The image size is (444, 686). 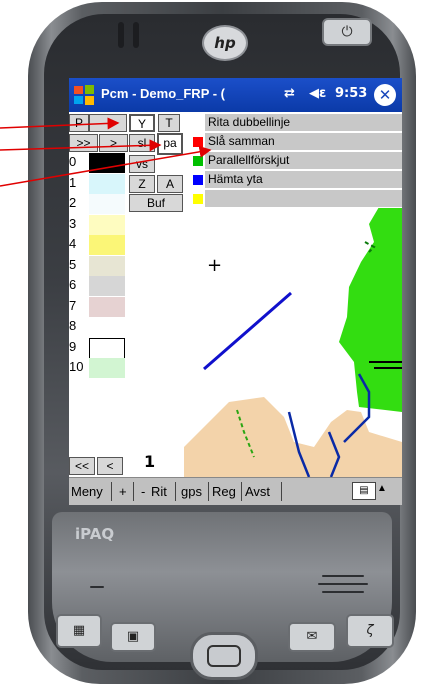 I want to click on power-button: ⏻, so click(x=347, y=32).